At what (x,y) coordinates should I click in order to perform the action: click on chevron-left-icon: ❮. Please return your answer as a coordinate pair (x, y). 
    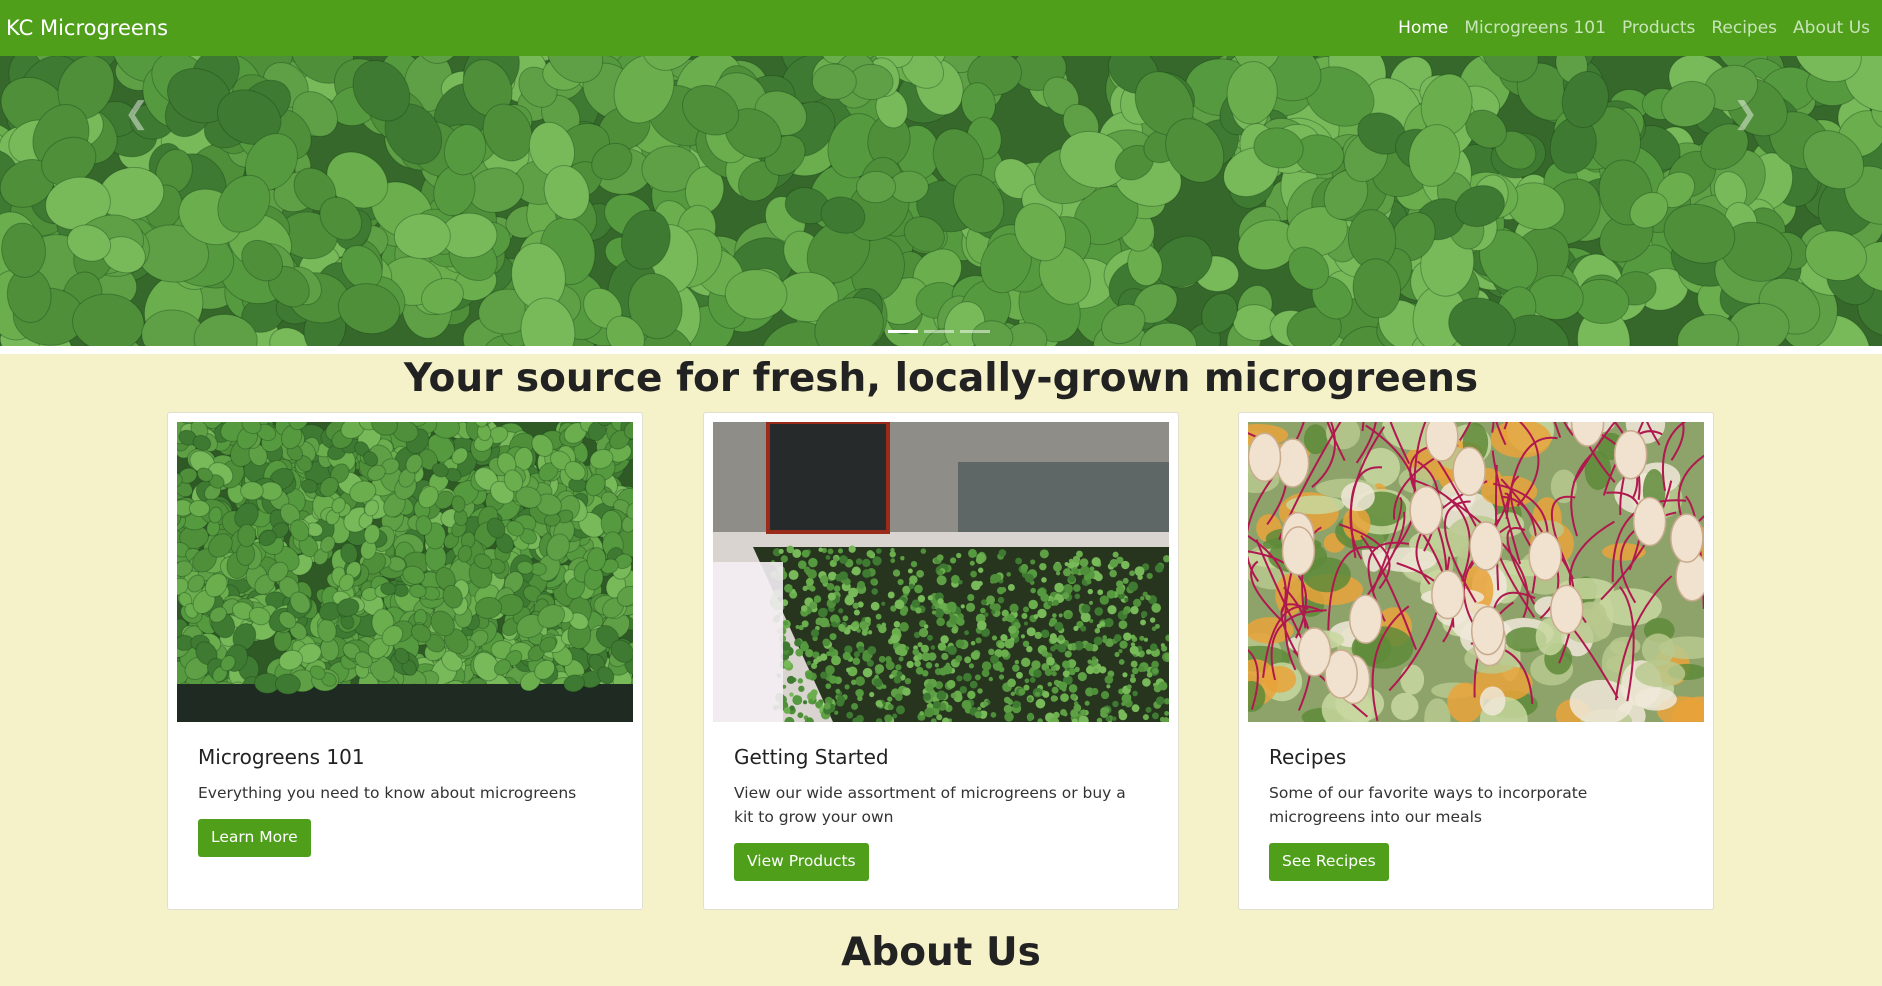
    Looking at the image, I should click on (136, 113).